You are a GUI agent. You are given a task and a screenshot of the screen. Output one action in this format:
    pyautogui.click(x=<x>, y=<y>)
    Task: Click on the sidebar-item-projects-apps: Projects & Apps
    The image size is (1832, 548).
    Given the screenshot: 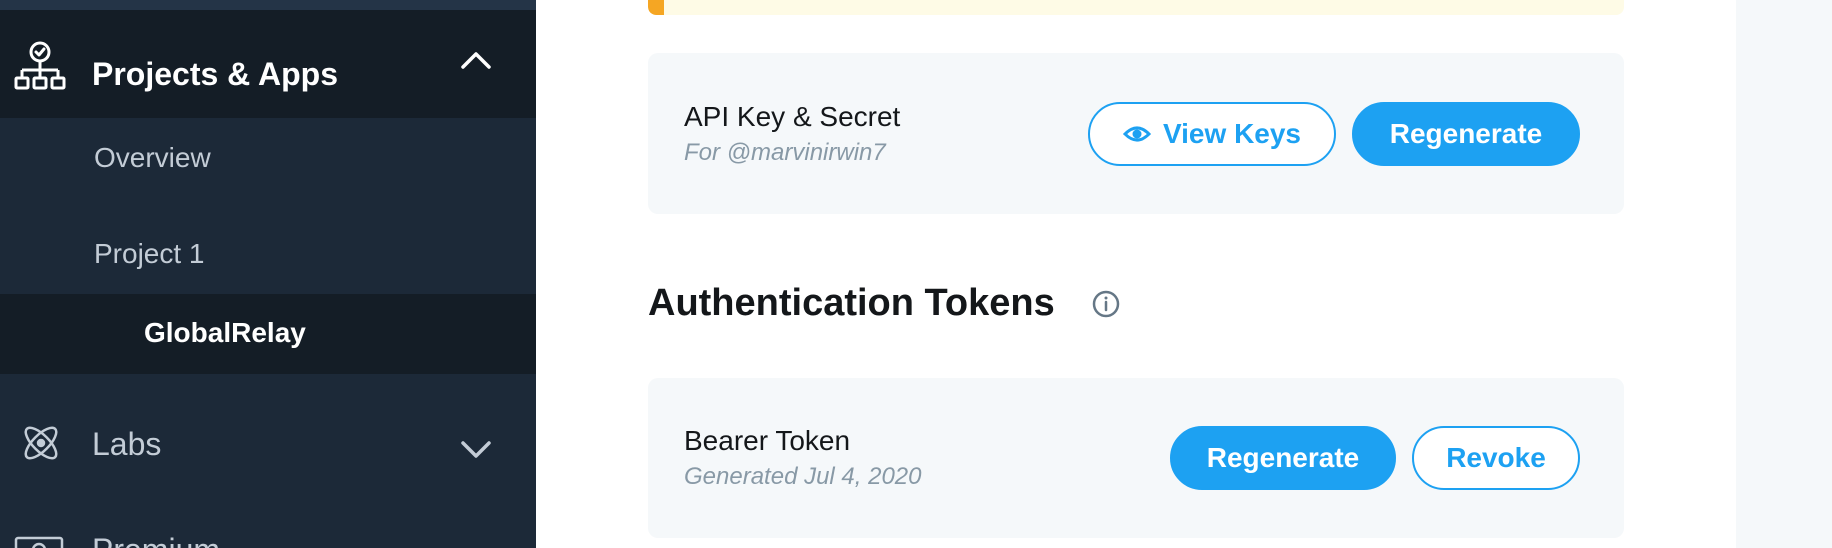 What is the action you would take?
    pyautogui.click(x=268, y=64)
    